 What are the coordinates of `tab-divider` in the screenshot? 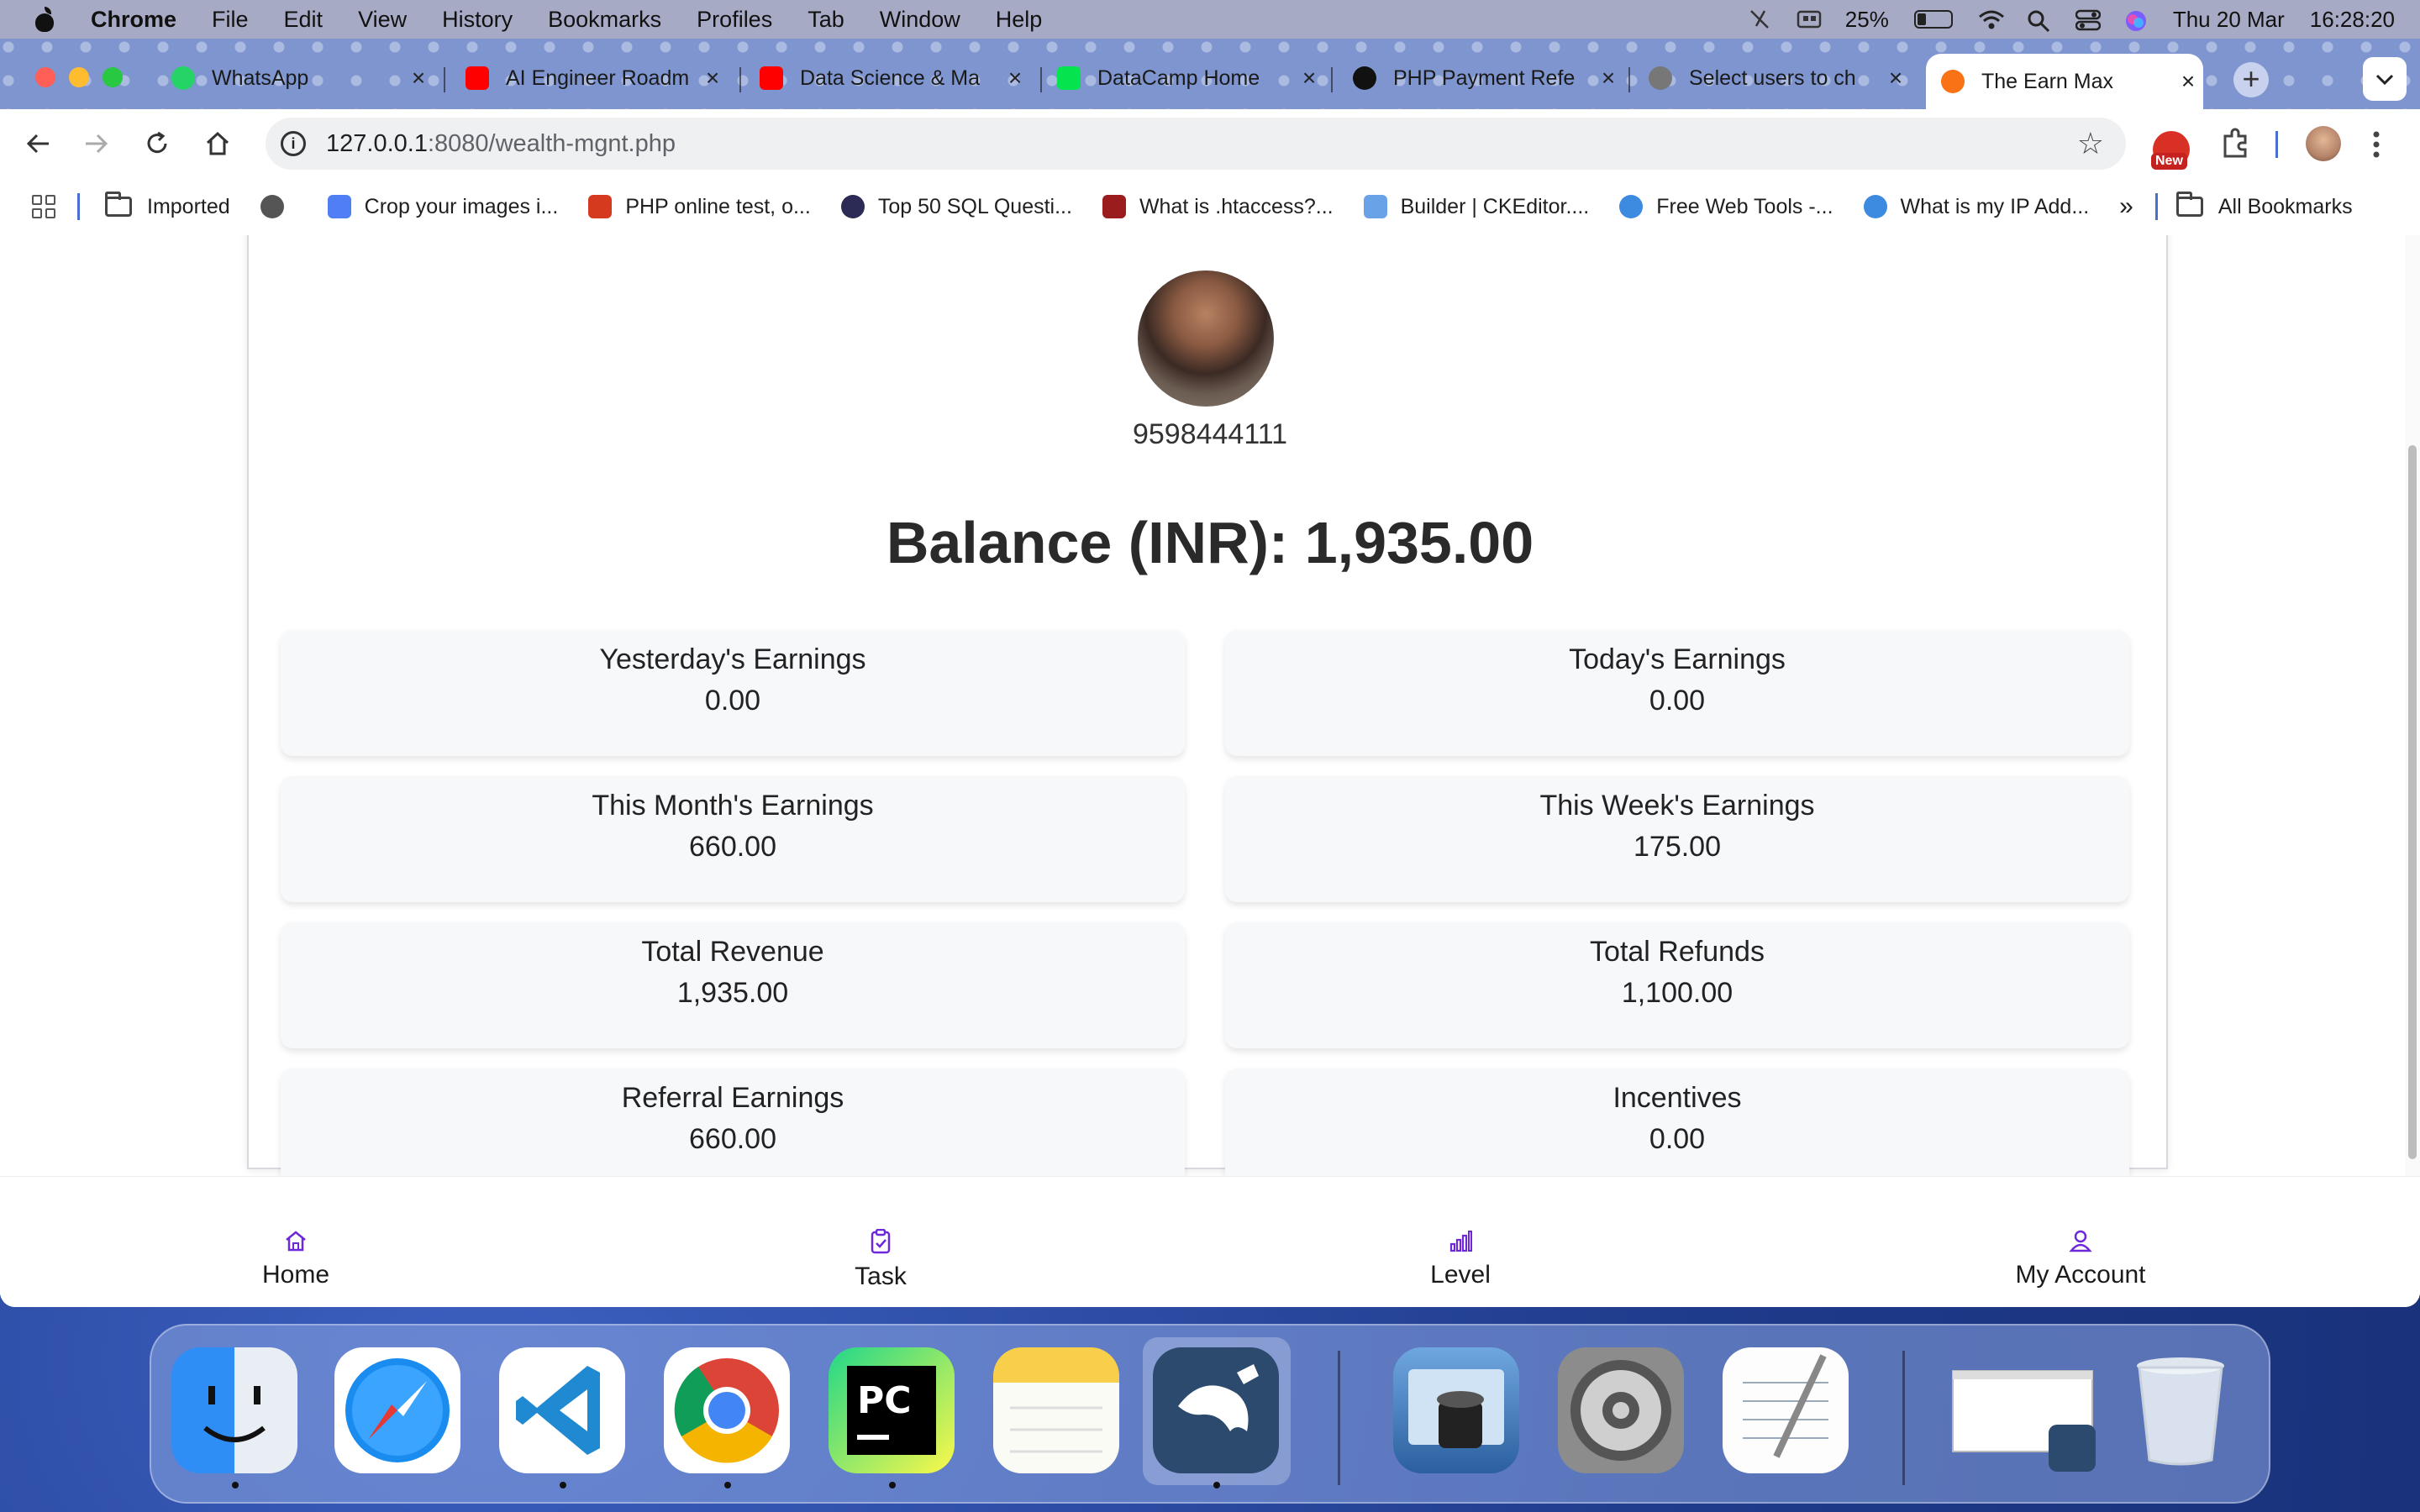 It's located at (1332, 79).